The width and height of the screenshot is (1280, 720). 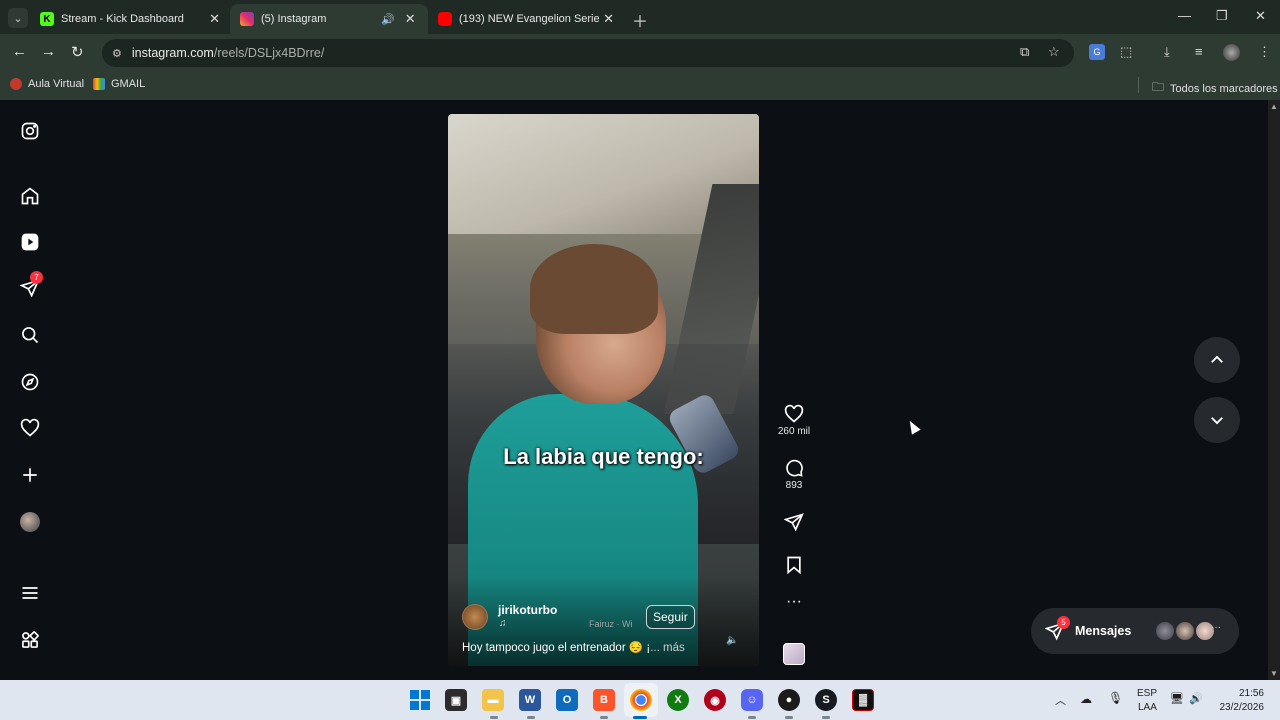 What do you see at coordinates (36, 277) in the screenshot?
I see `messages-notification-badge: 7` at bounding box center [36, 277].